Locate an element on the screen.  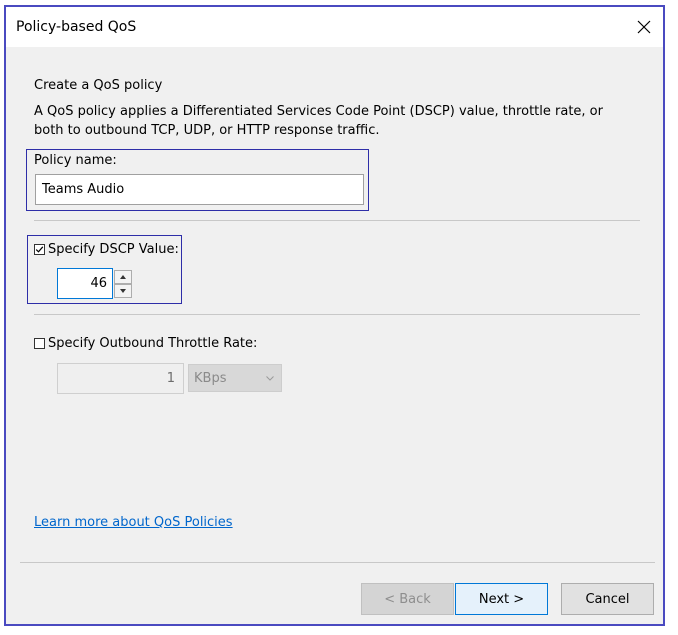
spin-up-icon is located at coordinates (123, 277).